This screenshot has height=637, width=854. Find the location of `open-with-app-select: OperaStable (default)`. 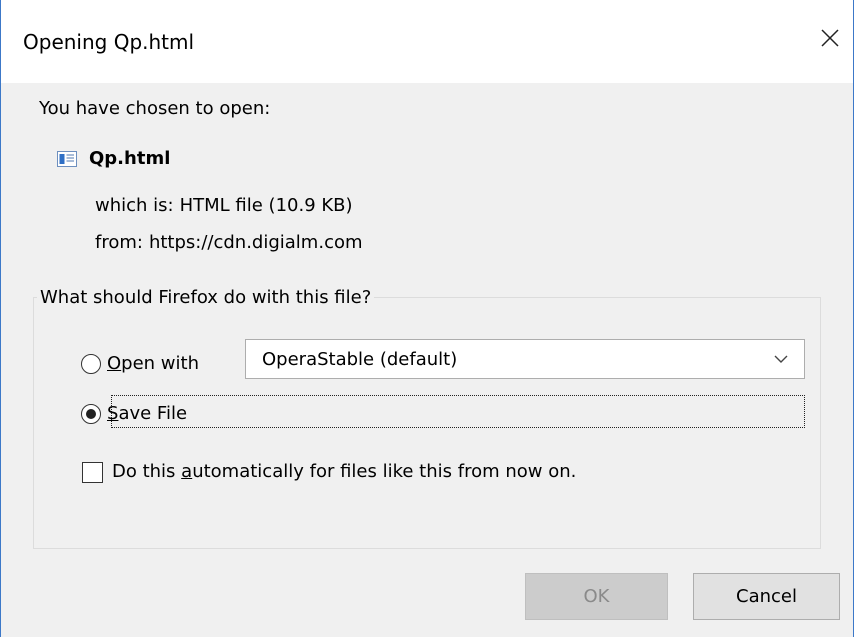

open-with-app-select: OperaStable (default) is located at coordinates (525, 359).